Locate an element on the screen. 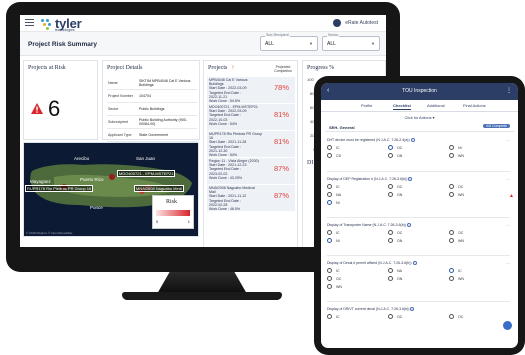 The height and width of the screenshot is (355, 525). detail-value: Public Building Authority (900-00084-00) is located at coordinates (163, 122).